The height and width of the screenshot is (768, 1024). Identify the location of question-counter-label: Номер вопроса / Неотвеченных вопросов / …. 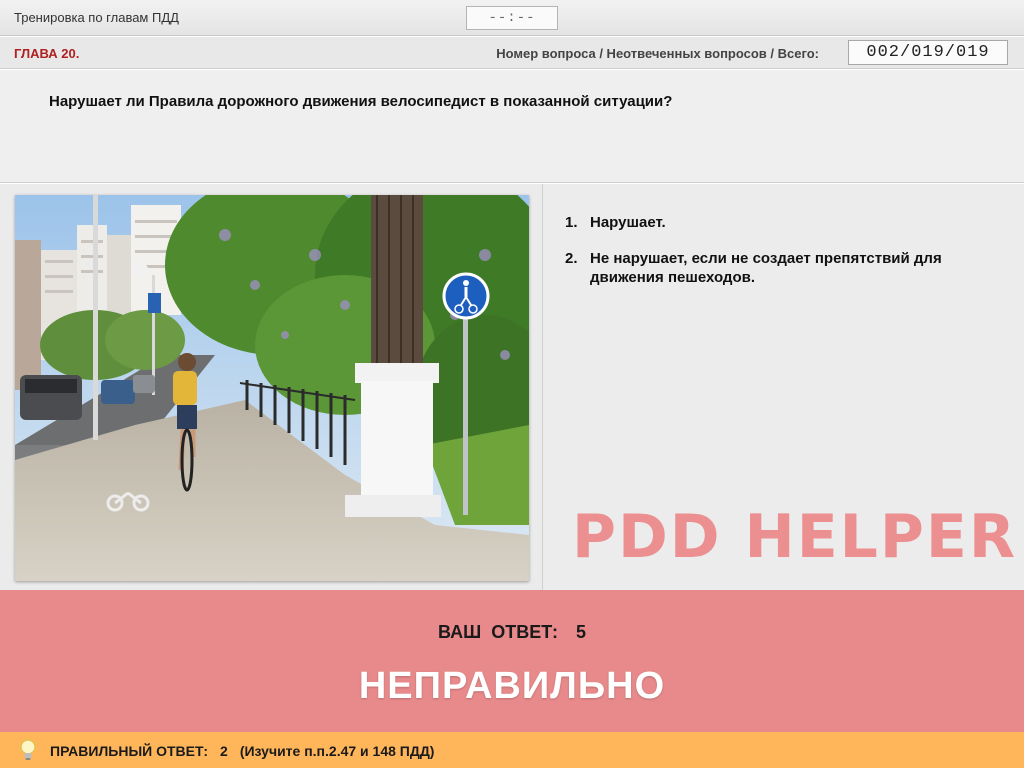
(657, 53).